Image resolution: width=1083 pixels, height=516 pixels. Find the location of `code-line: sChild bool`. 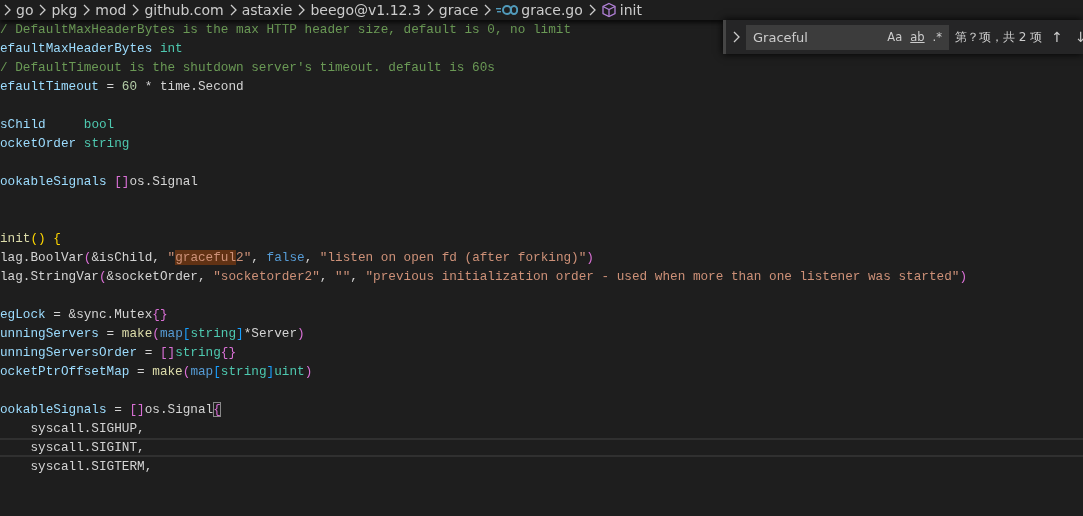

code-line: sChild bool is located at coordinates (57, 125).